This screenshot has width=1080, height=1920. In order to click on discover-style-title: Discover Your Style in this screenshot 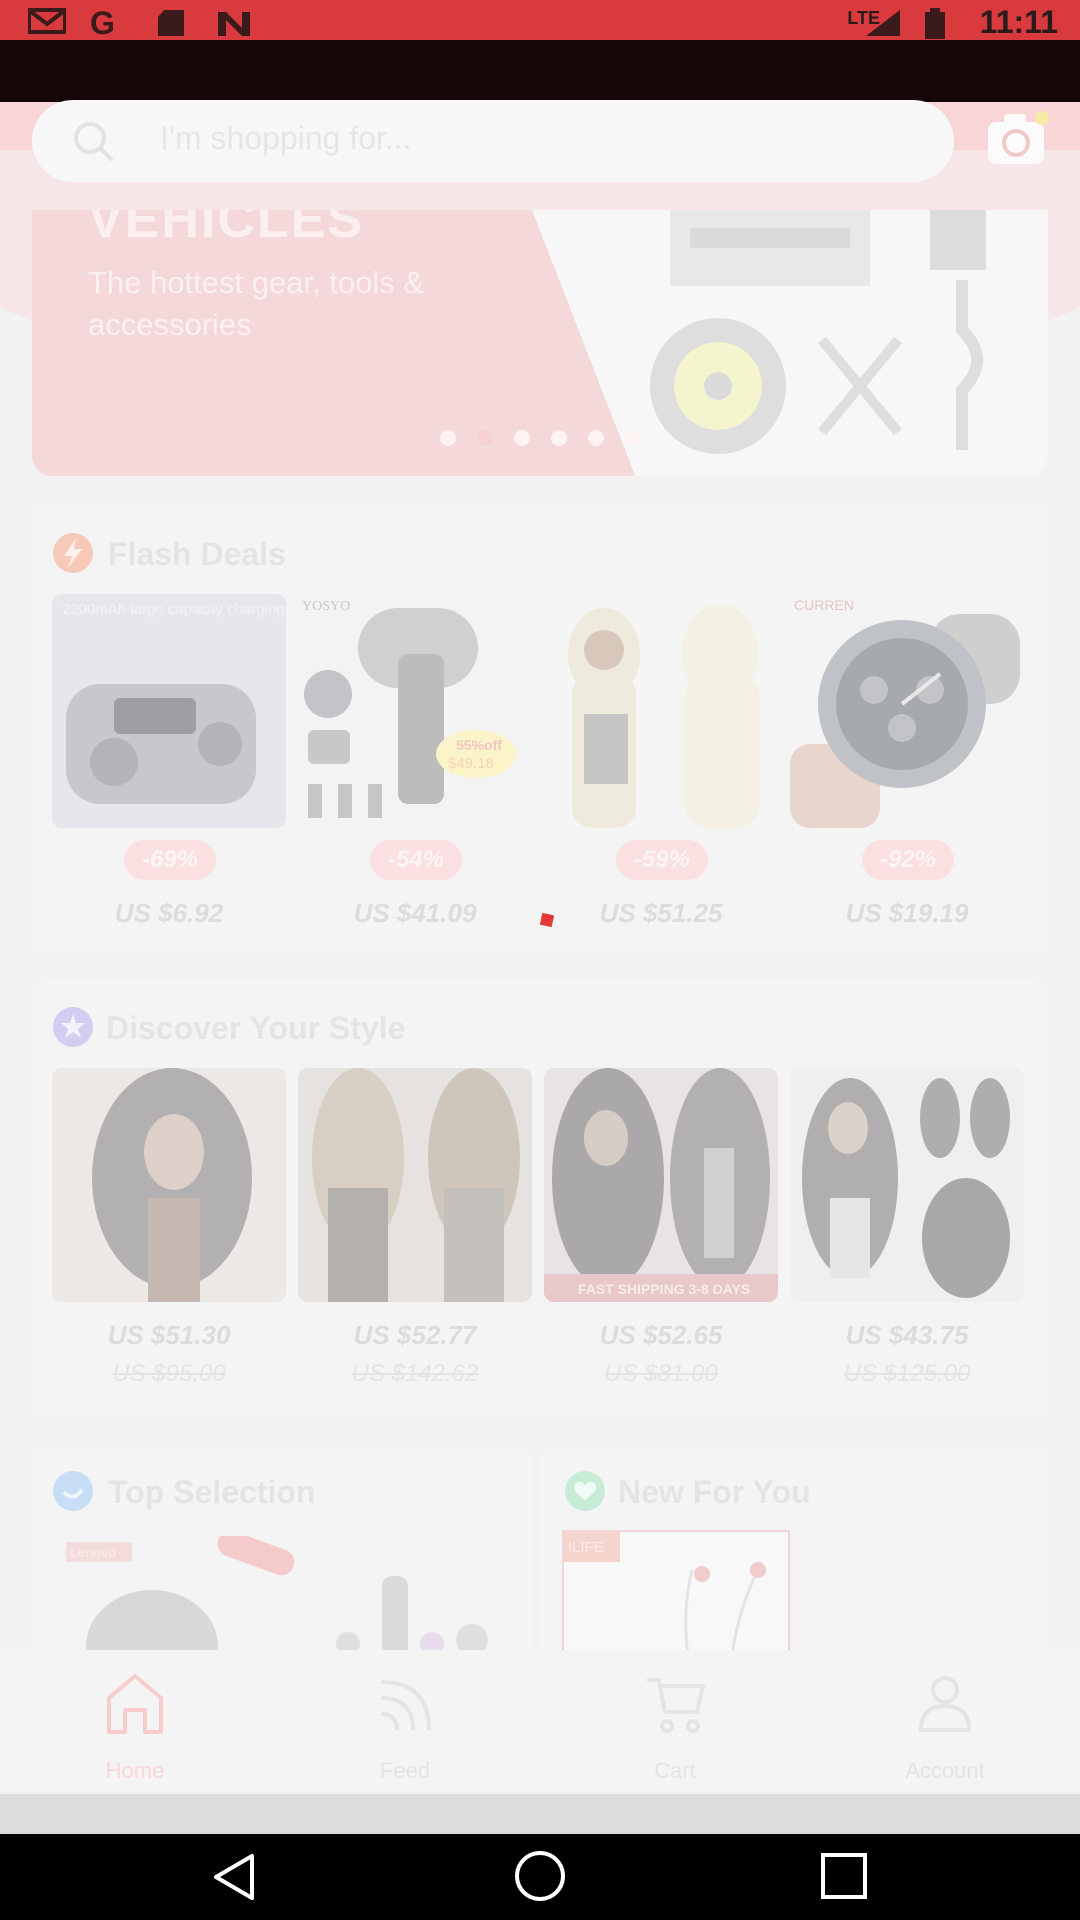, I will do `click(256, 1028)`.